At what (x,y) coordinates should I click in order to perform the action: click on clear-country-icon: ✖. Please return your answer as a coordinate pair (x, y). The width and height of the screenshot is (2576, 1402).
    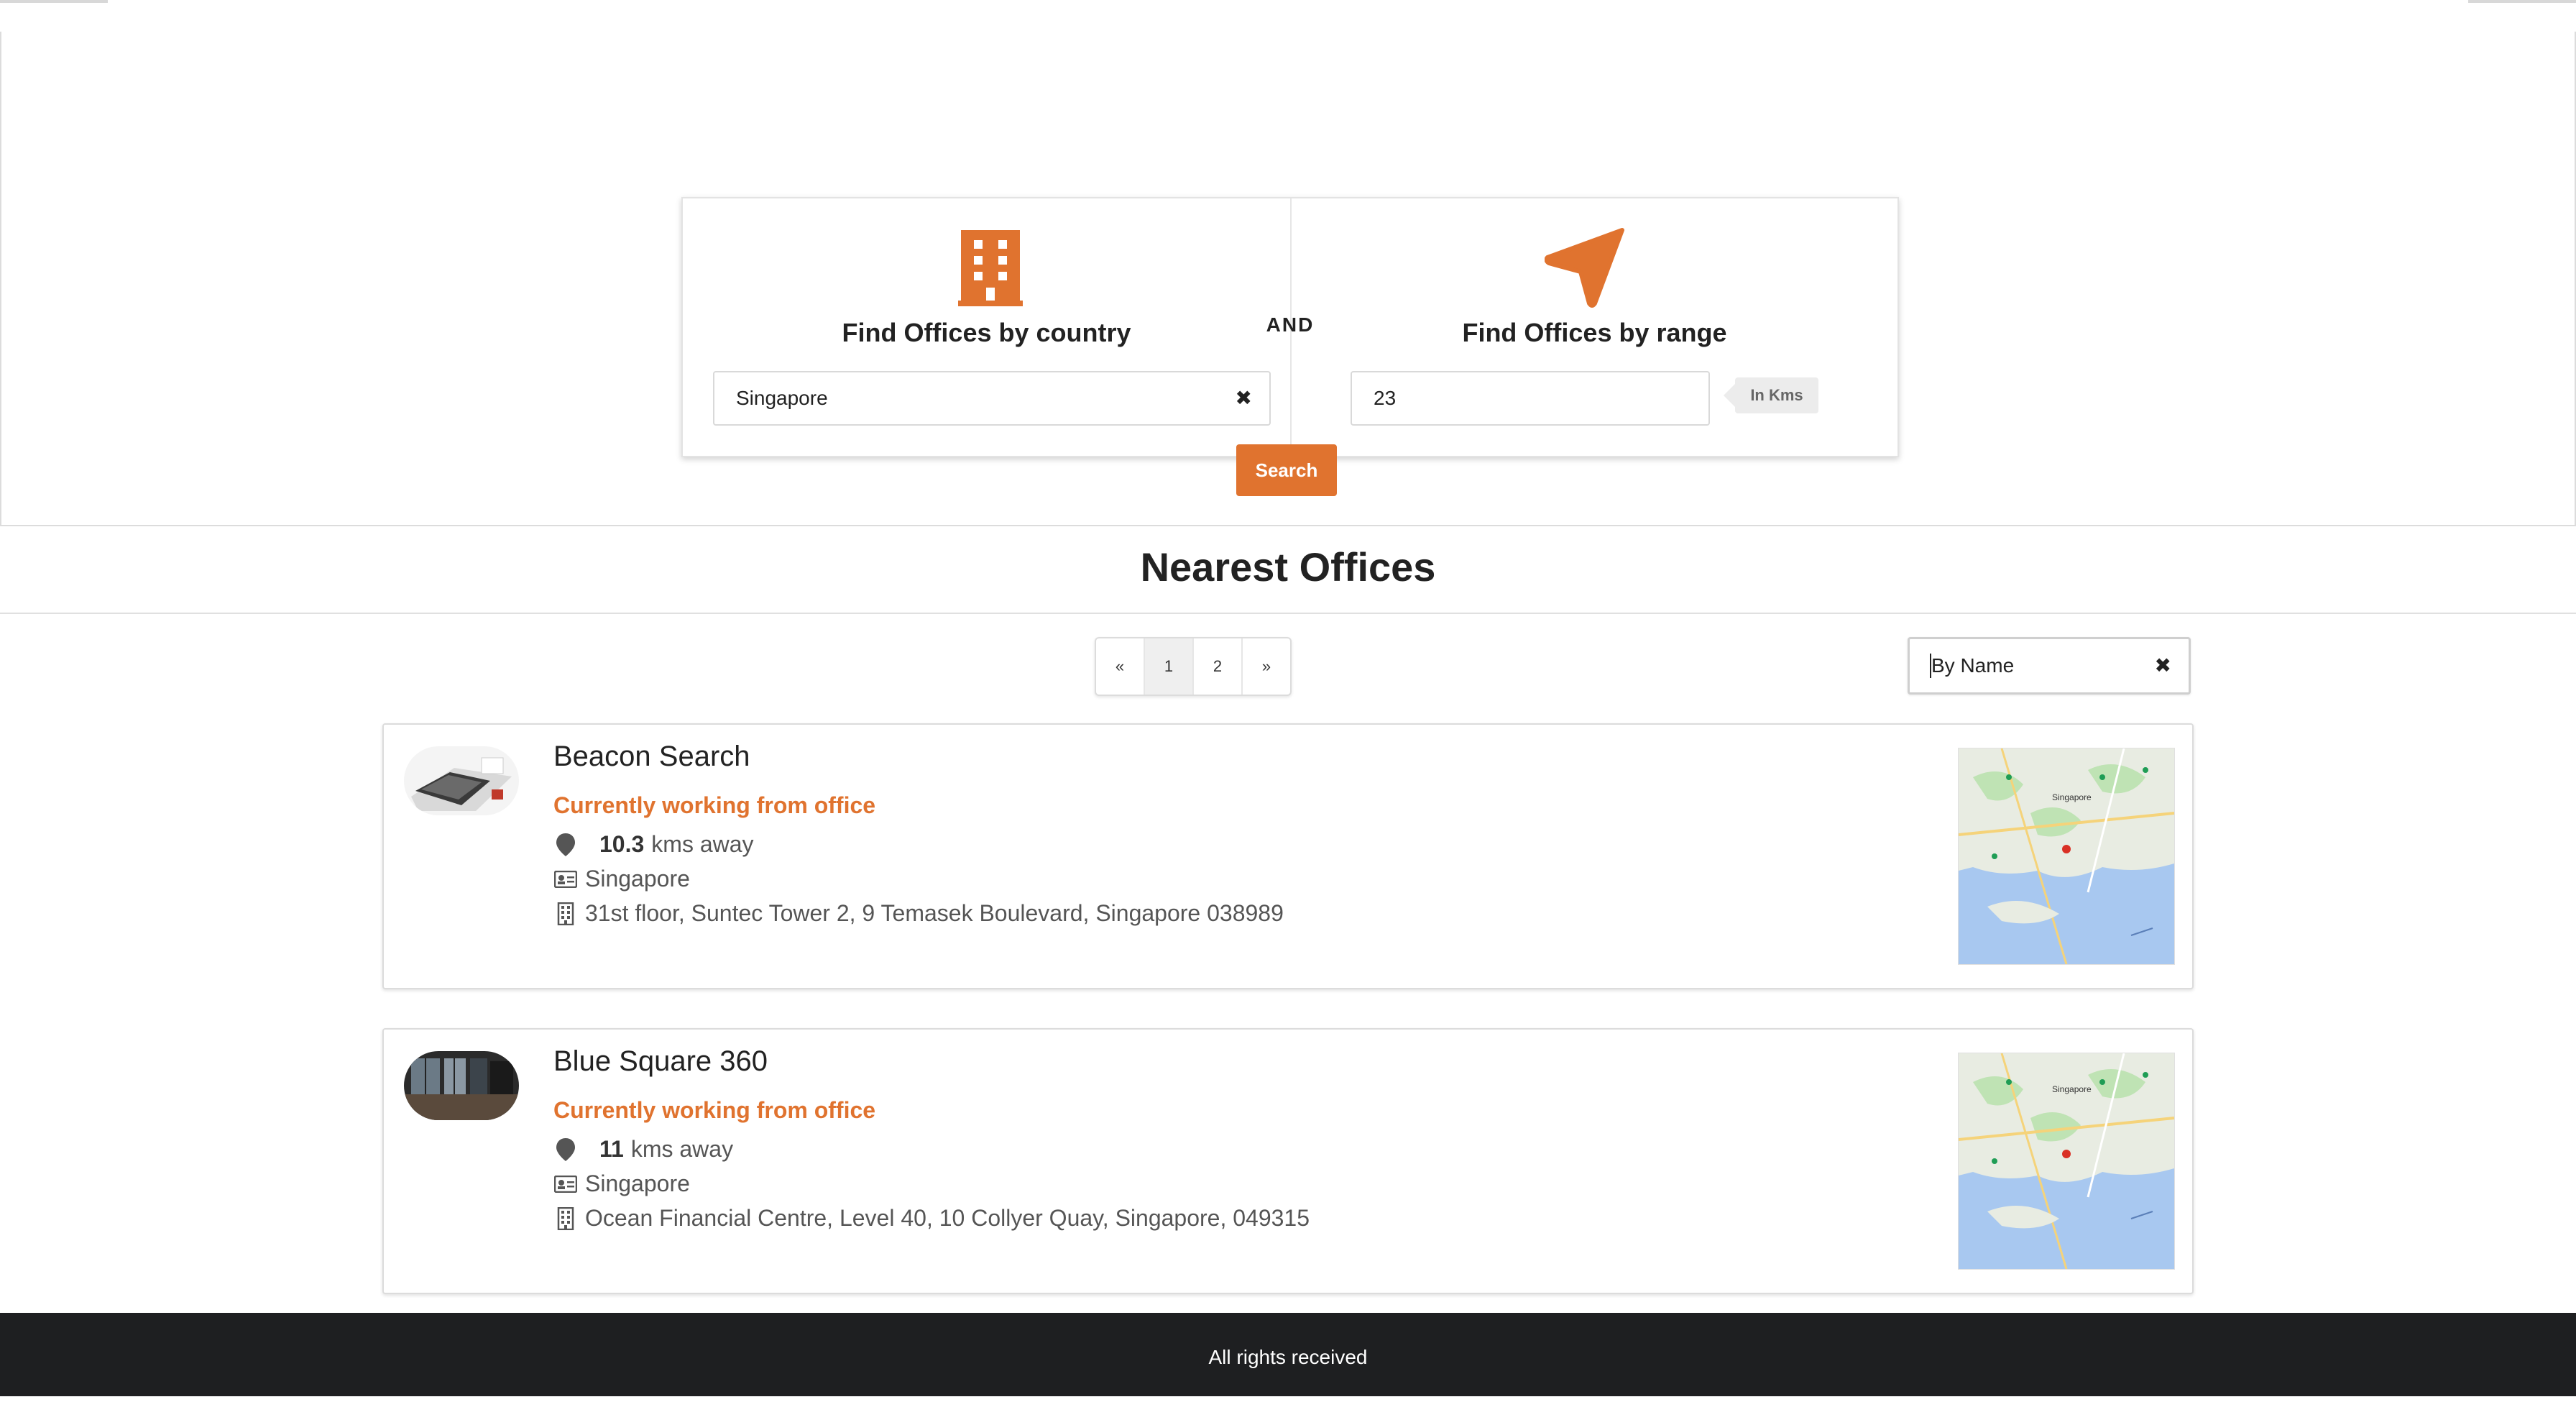
    Looking at the image, I should click on (1244, 398).